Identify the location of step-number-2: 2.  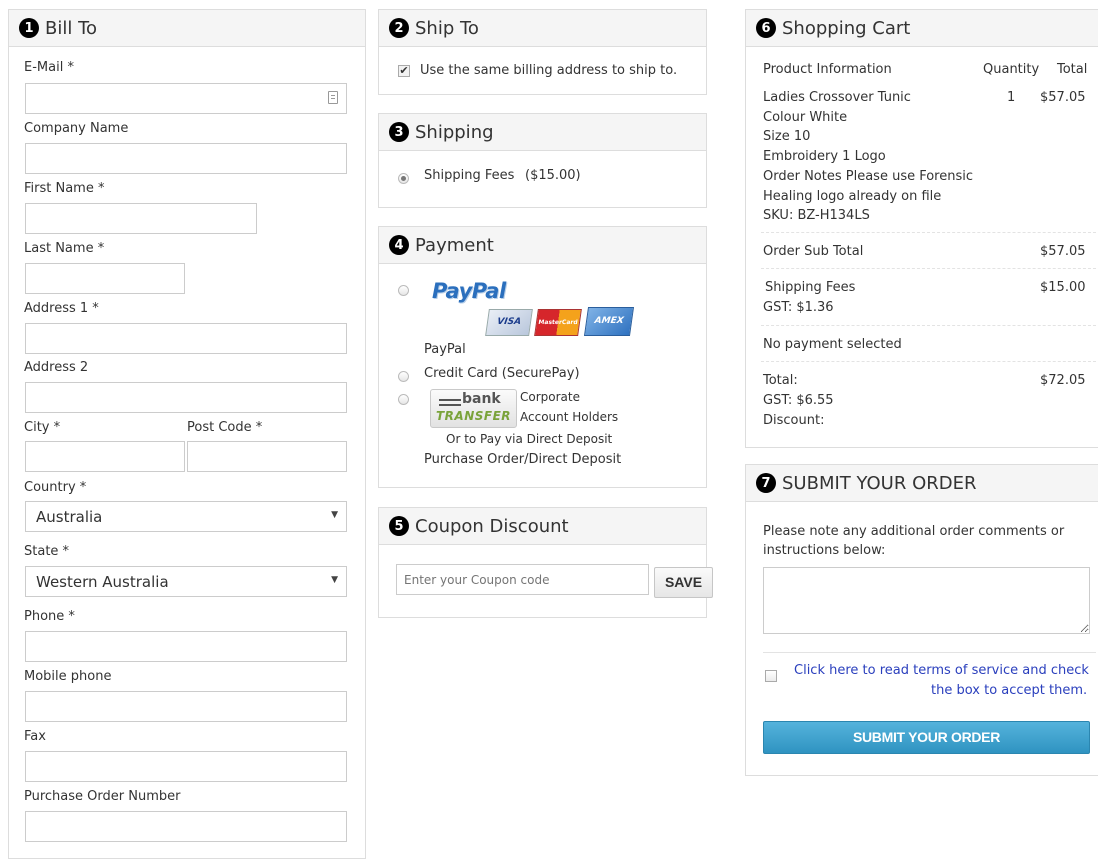
(399, 28).